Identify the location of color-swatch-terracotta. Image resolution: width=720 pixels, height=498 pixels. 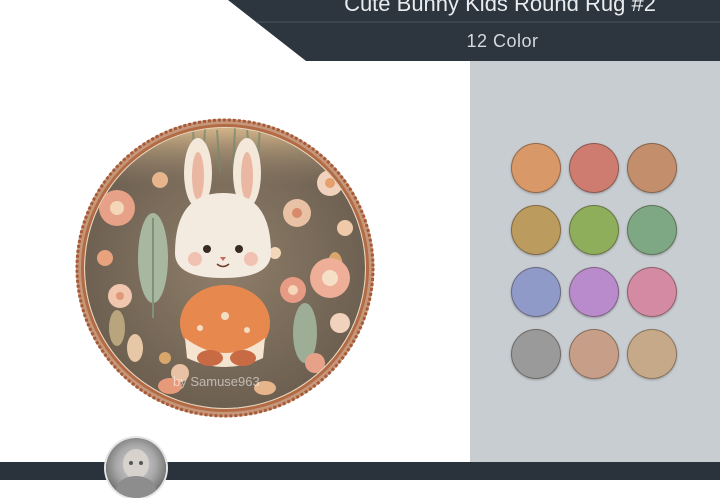
(652, 168).